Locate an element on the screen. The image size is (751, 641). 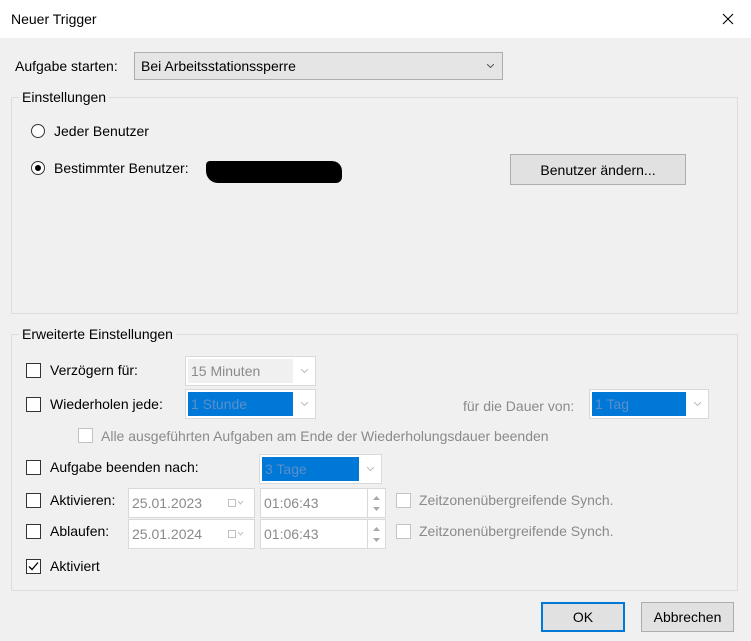
radio-specific-user is located at coordinates (38, 168).